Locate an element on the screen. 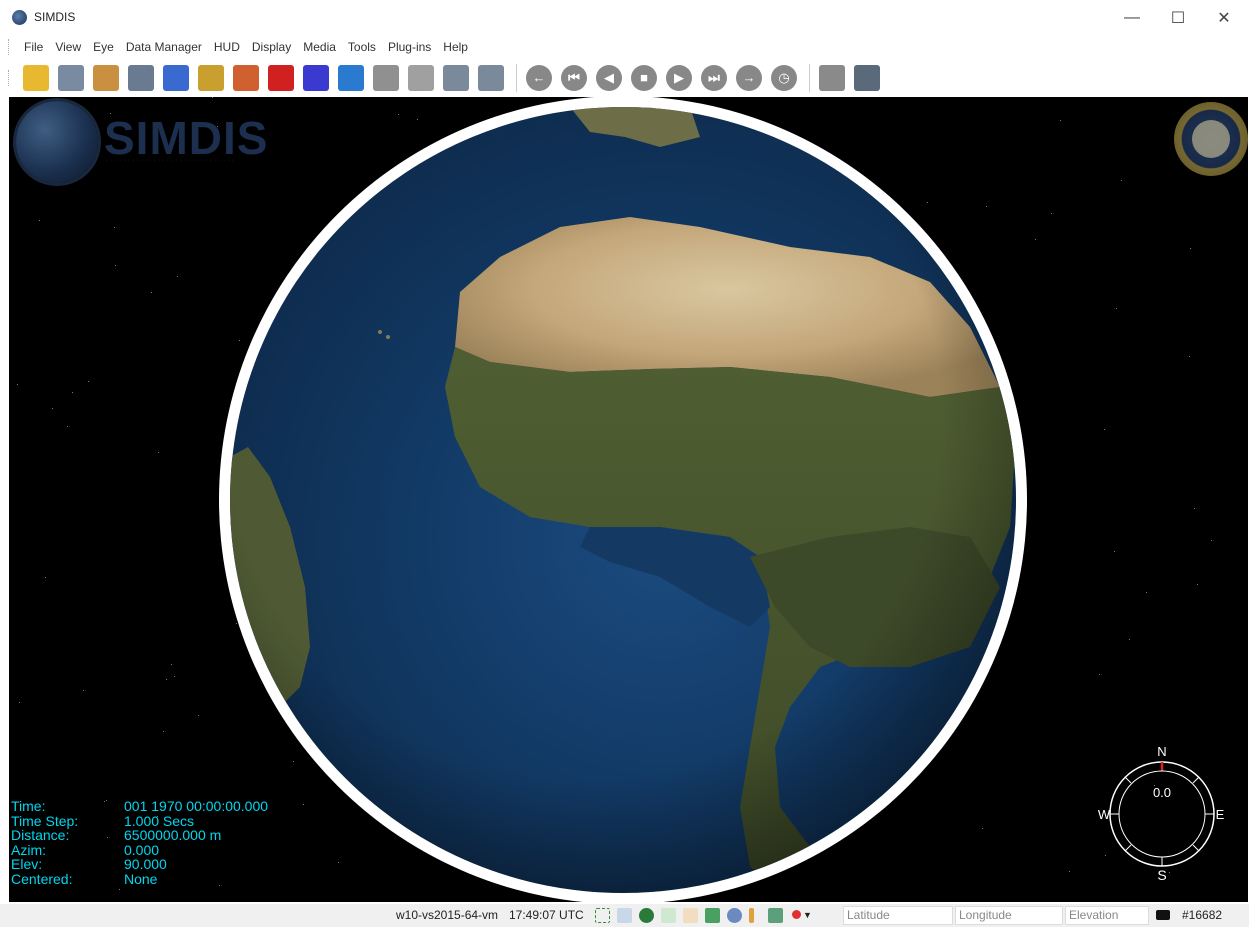 This screenshot has height=927, width=1249. play-icon: ▶ is located at coordinates (679, 77).